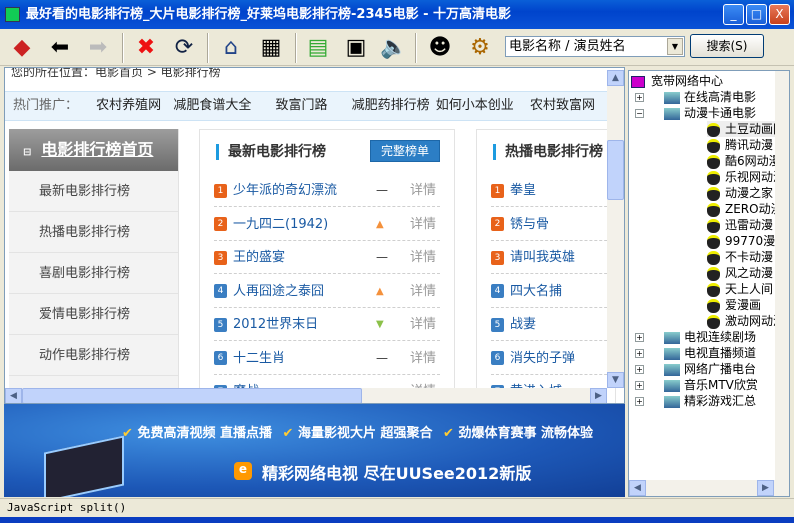 This screenshot has height=523, width=794. Describe the element at coordinates (394, 48) in the screenshot. I see `speaker-icon: 🔈` at that location.